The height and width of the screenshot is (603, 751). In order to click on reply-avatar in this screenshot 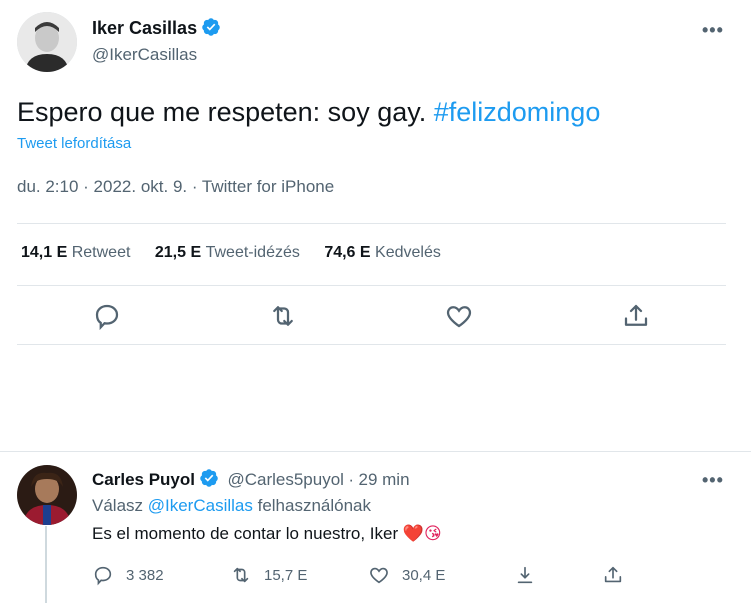, I will do `click(47, 495)`.